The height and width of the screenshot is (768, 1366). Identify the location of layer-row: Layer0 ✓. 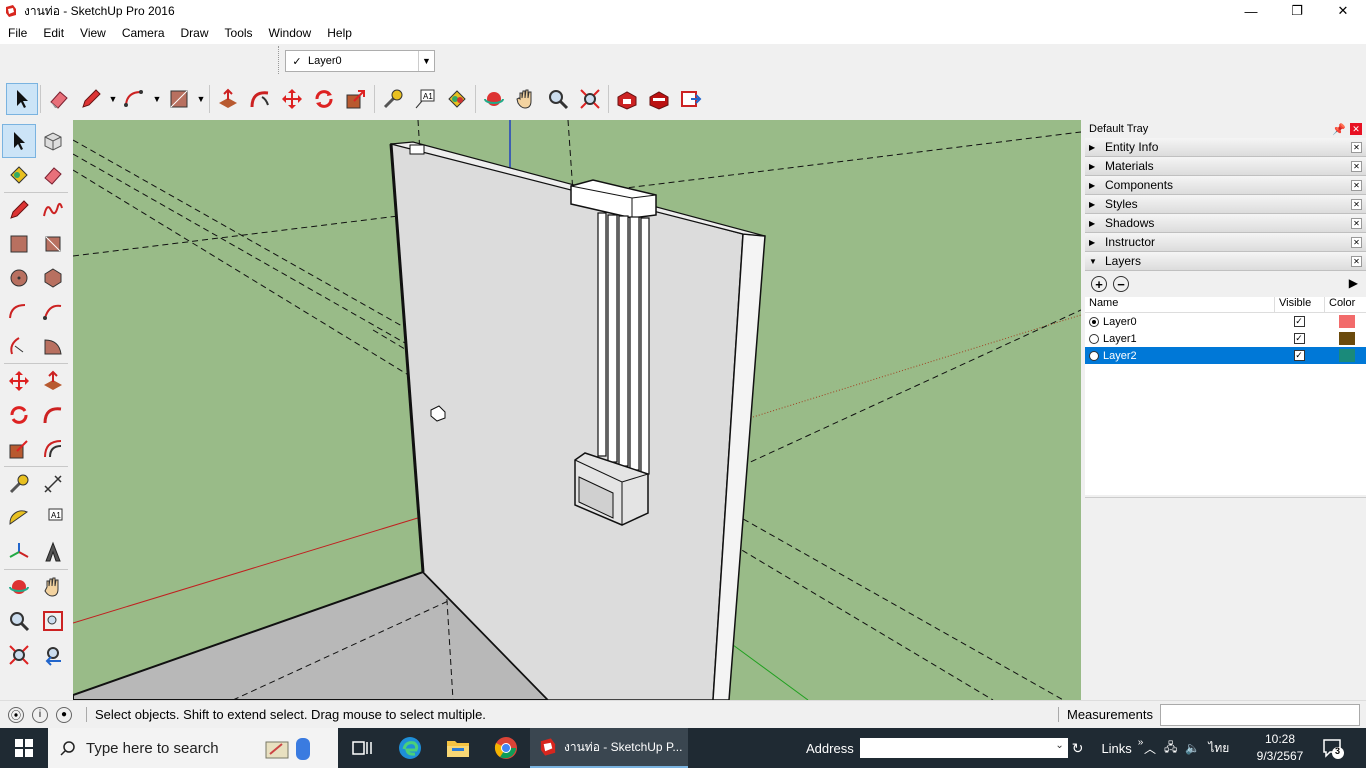
(1225, 321).